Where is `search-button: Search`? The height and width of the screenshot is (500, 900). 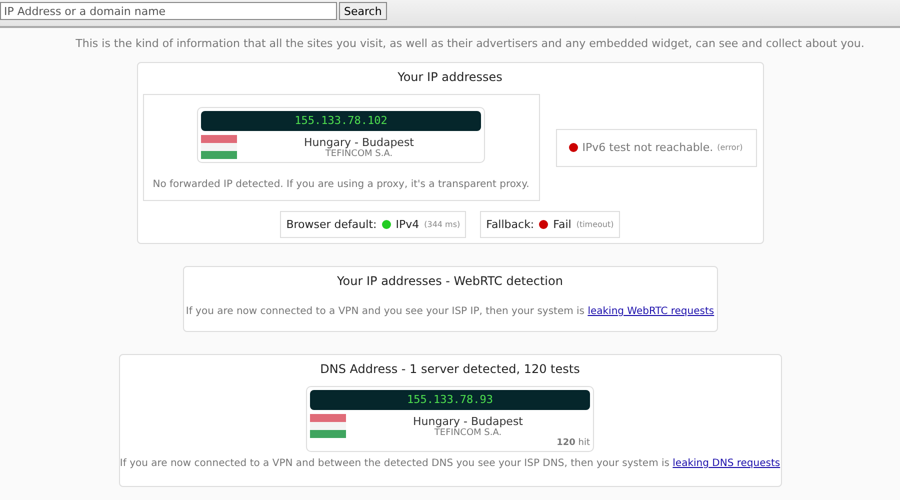 search-button: Search is located at coordinates (363, 11).